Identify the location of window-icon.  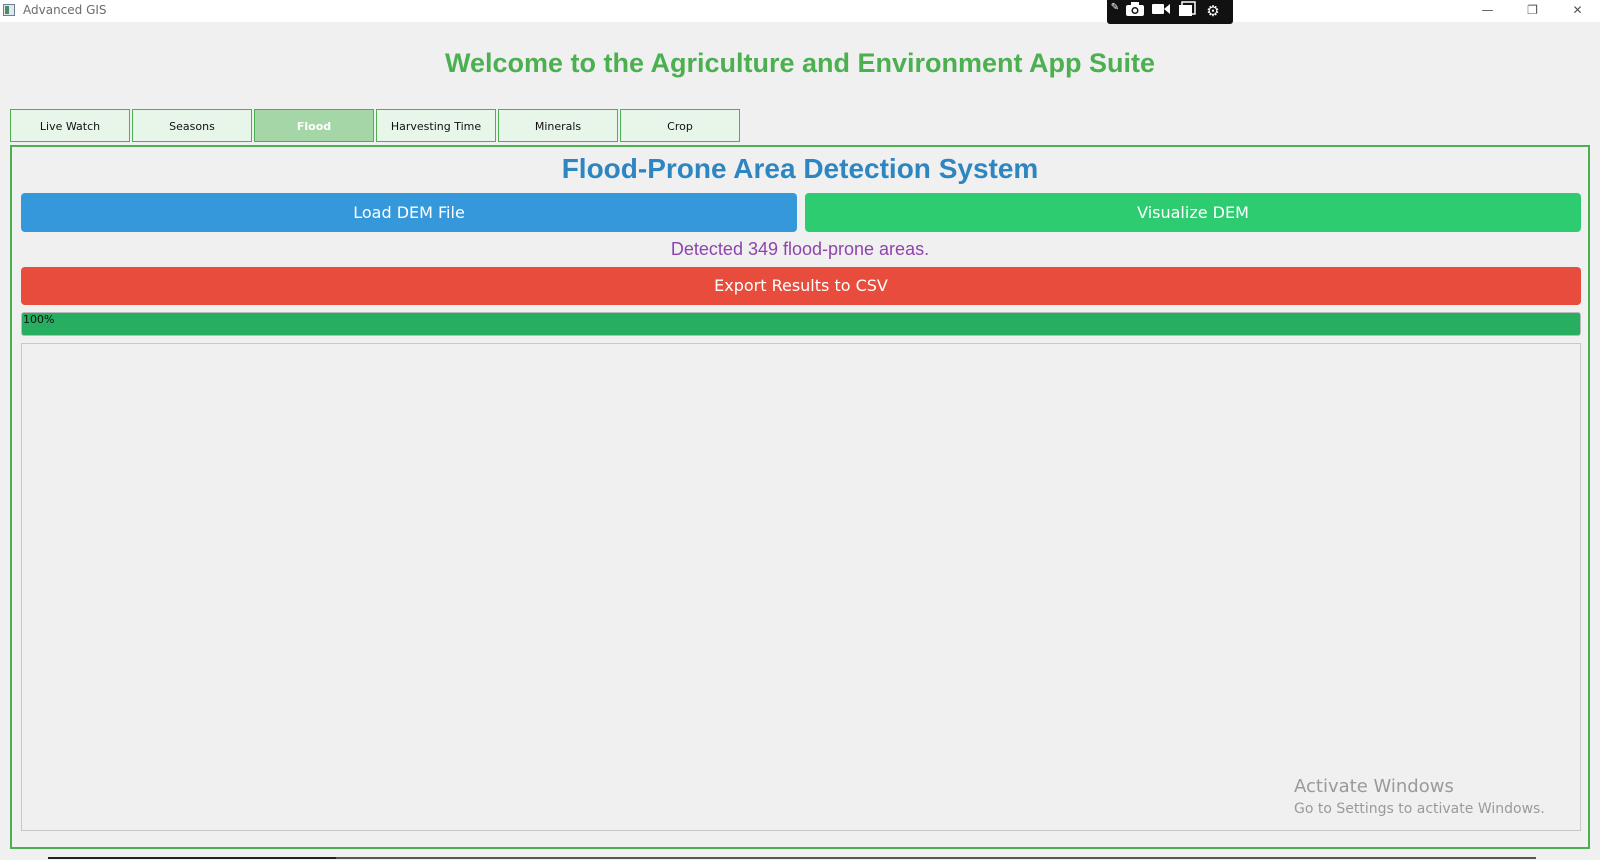
(1187, 12).